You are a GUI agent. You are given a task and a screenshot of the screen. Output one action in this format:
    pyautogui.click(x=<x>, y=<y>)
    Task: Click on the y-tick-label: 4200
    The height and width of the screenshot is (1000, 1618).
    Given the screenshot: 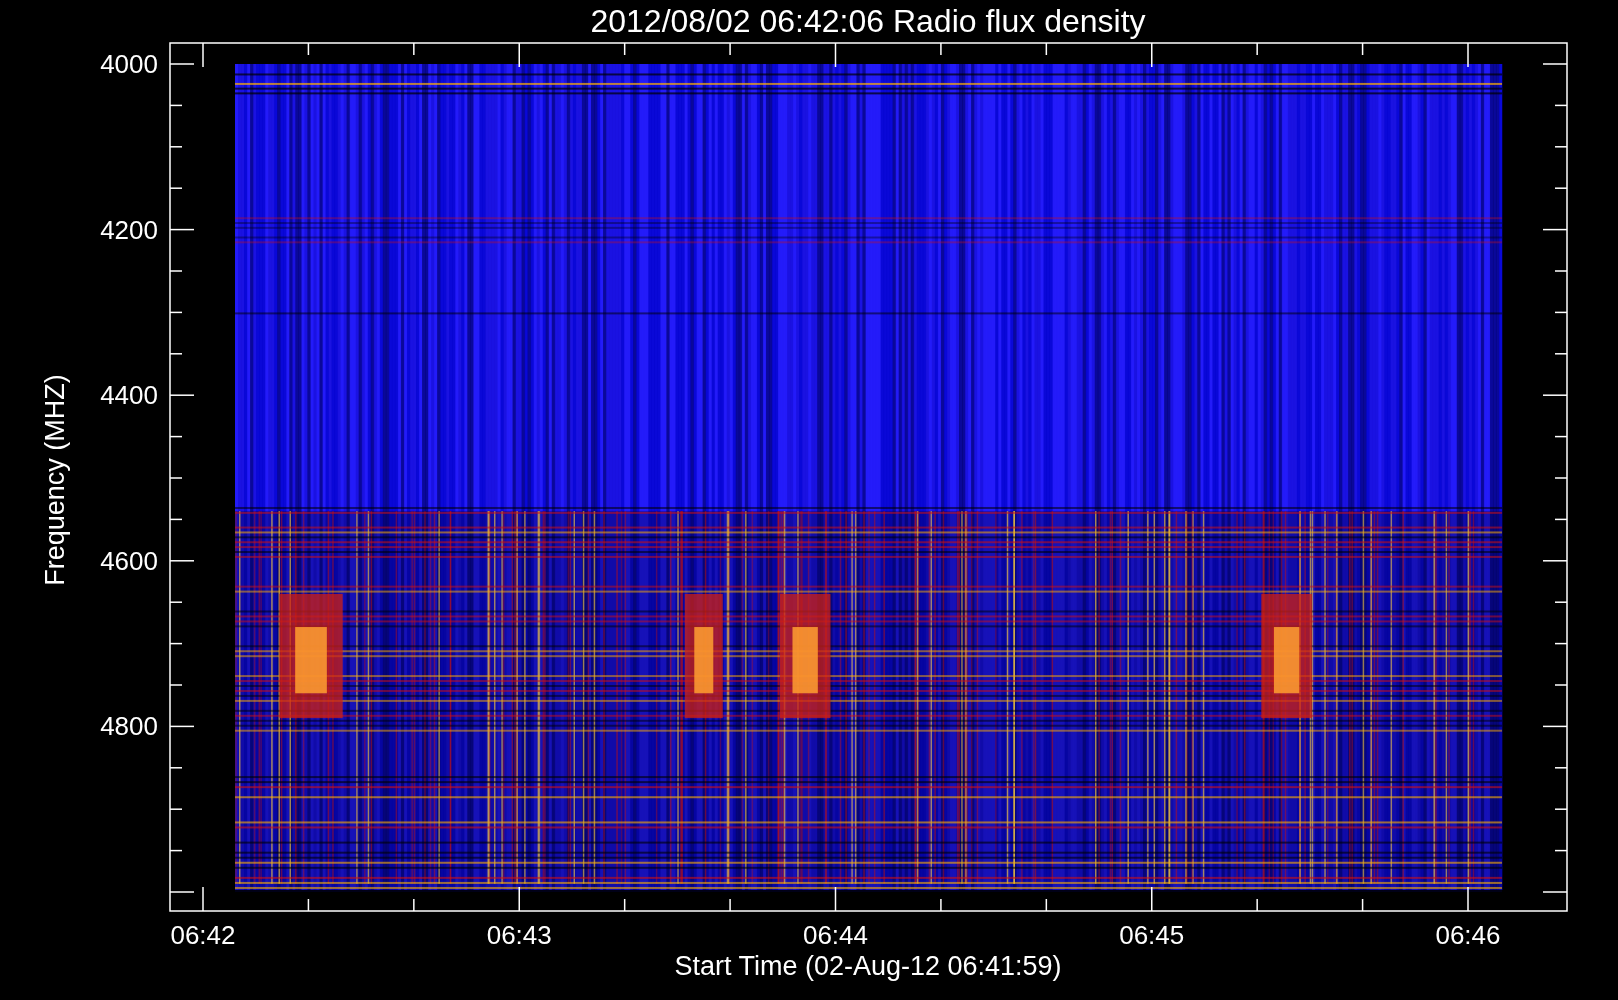 What is the action you would take?
    pyautogui.click(x=129, y=229)
    